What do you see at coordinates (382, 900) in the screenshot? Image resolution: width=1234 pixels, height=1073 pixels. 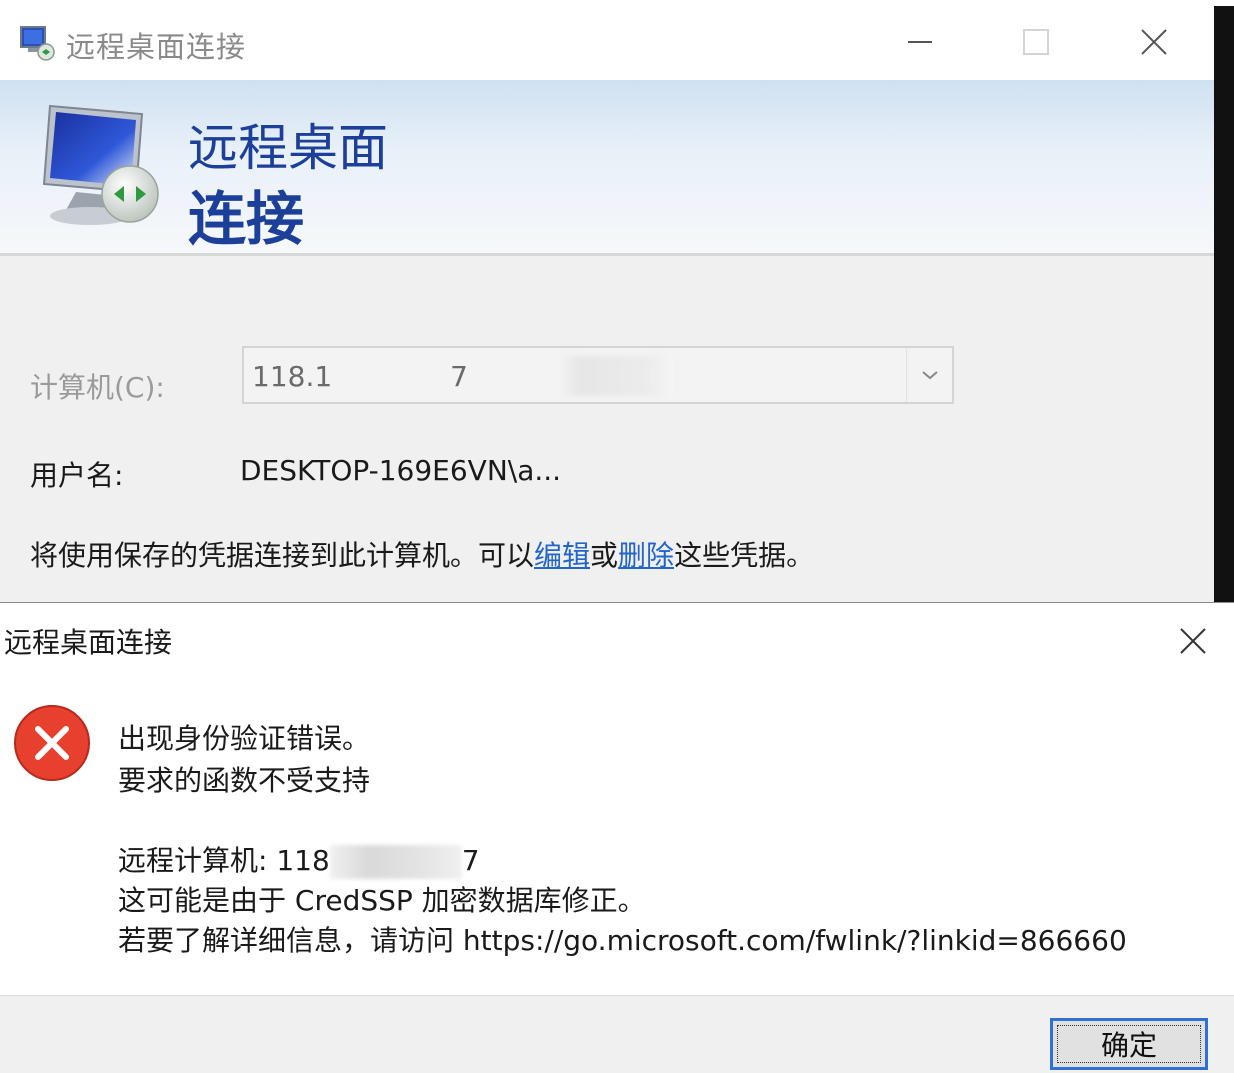 I see `error-message-credssp: 这可能是由于 CredSSP 加密数据库修正。` at bounding box center [382, 900].